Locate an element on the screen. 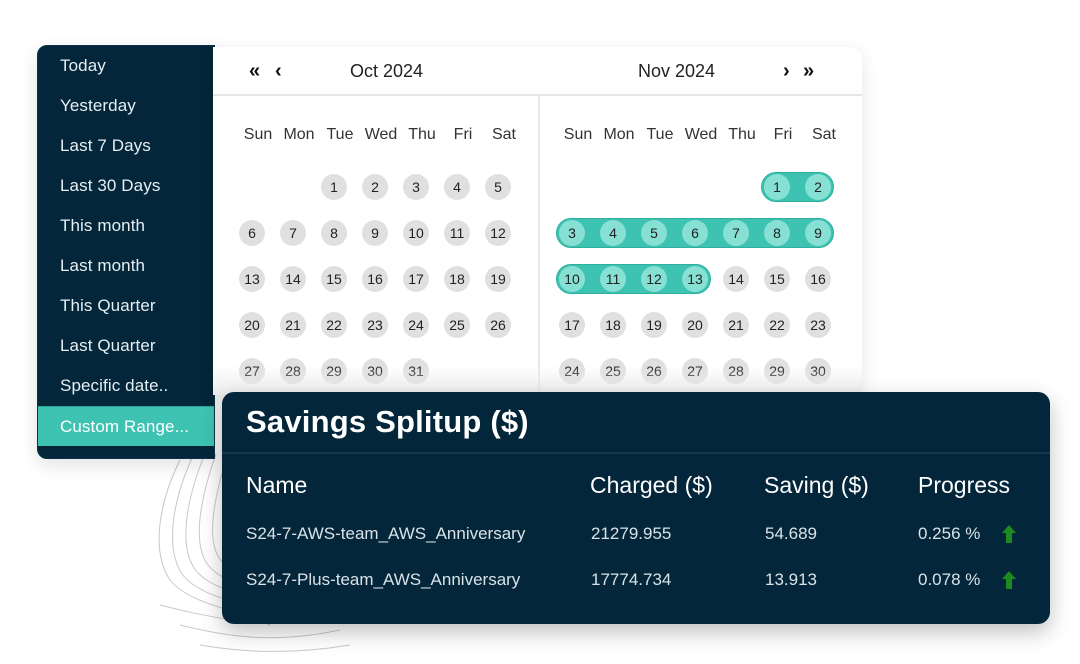 The width and height of the screenshot is (1080, 664). week-row: 20 21 22 23 24 25 26 is located at coordinates (388, 333).